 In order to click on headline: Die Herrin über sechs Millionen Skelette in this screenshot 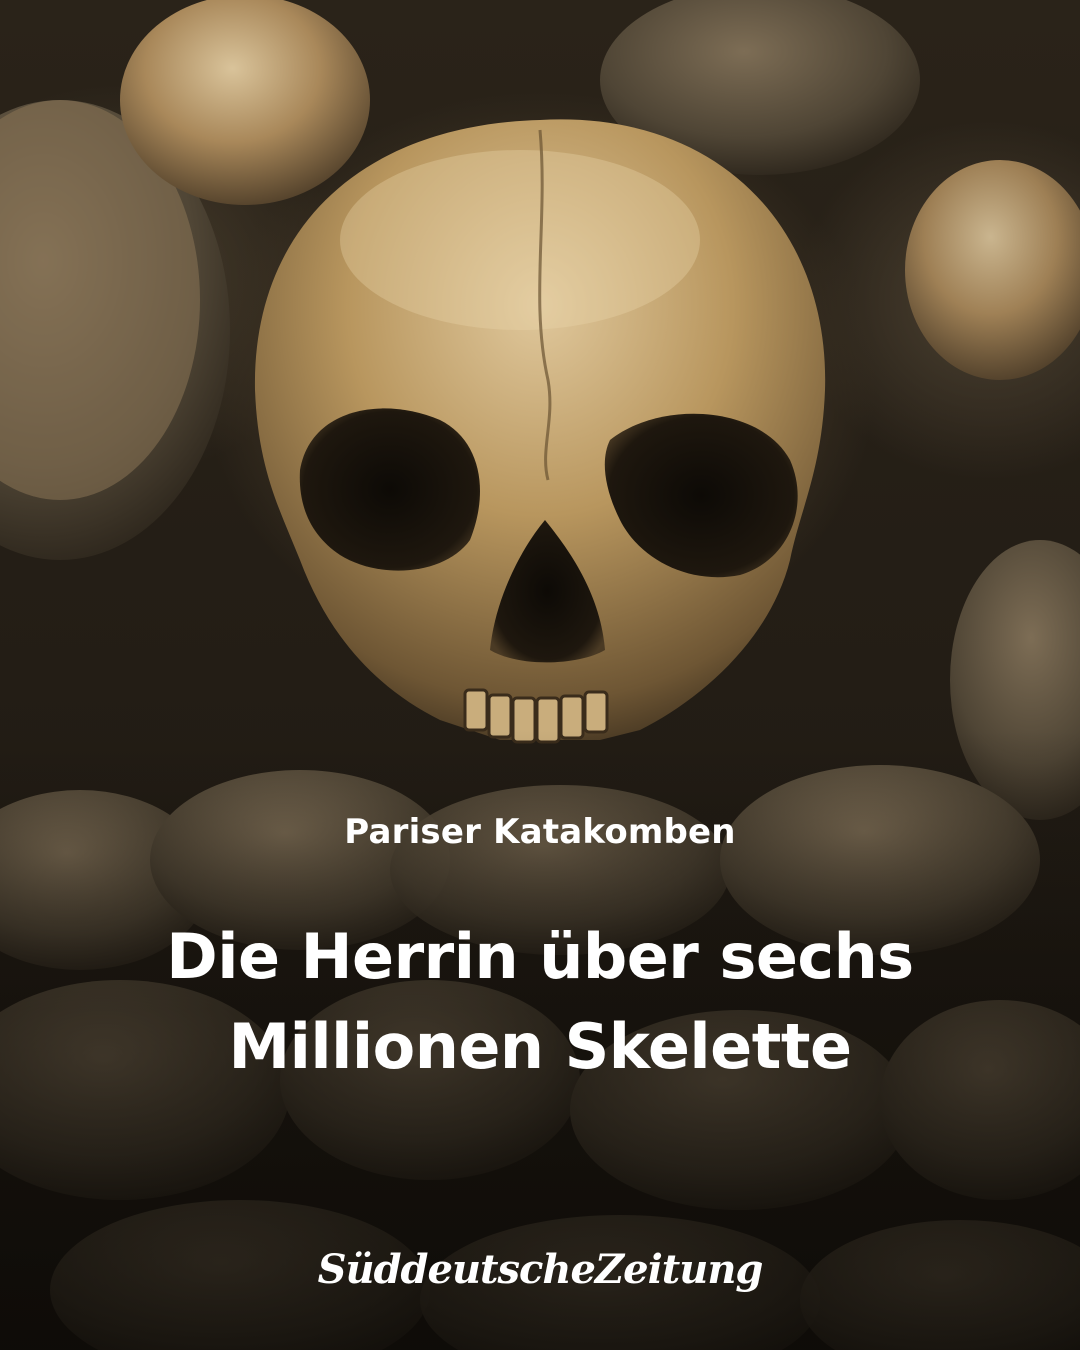, I will do `click(540, 1001)`.